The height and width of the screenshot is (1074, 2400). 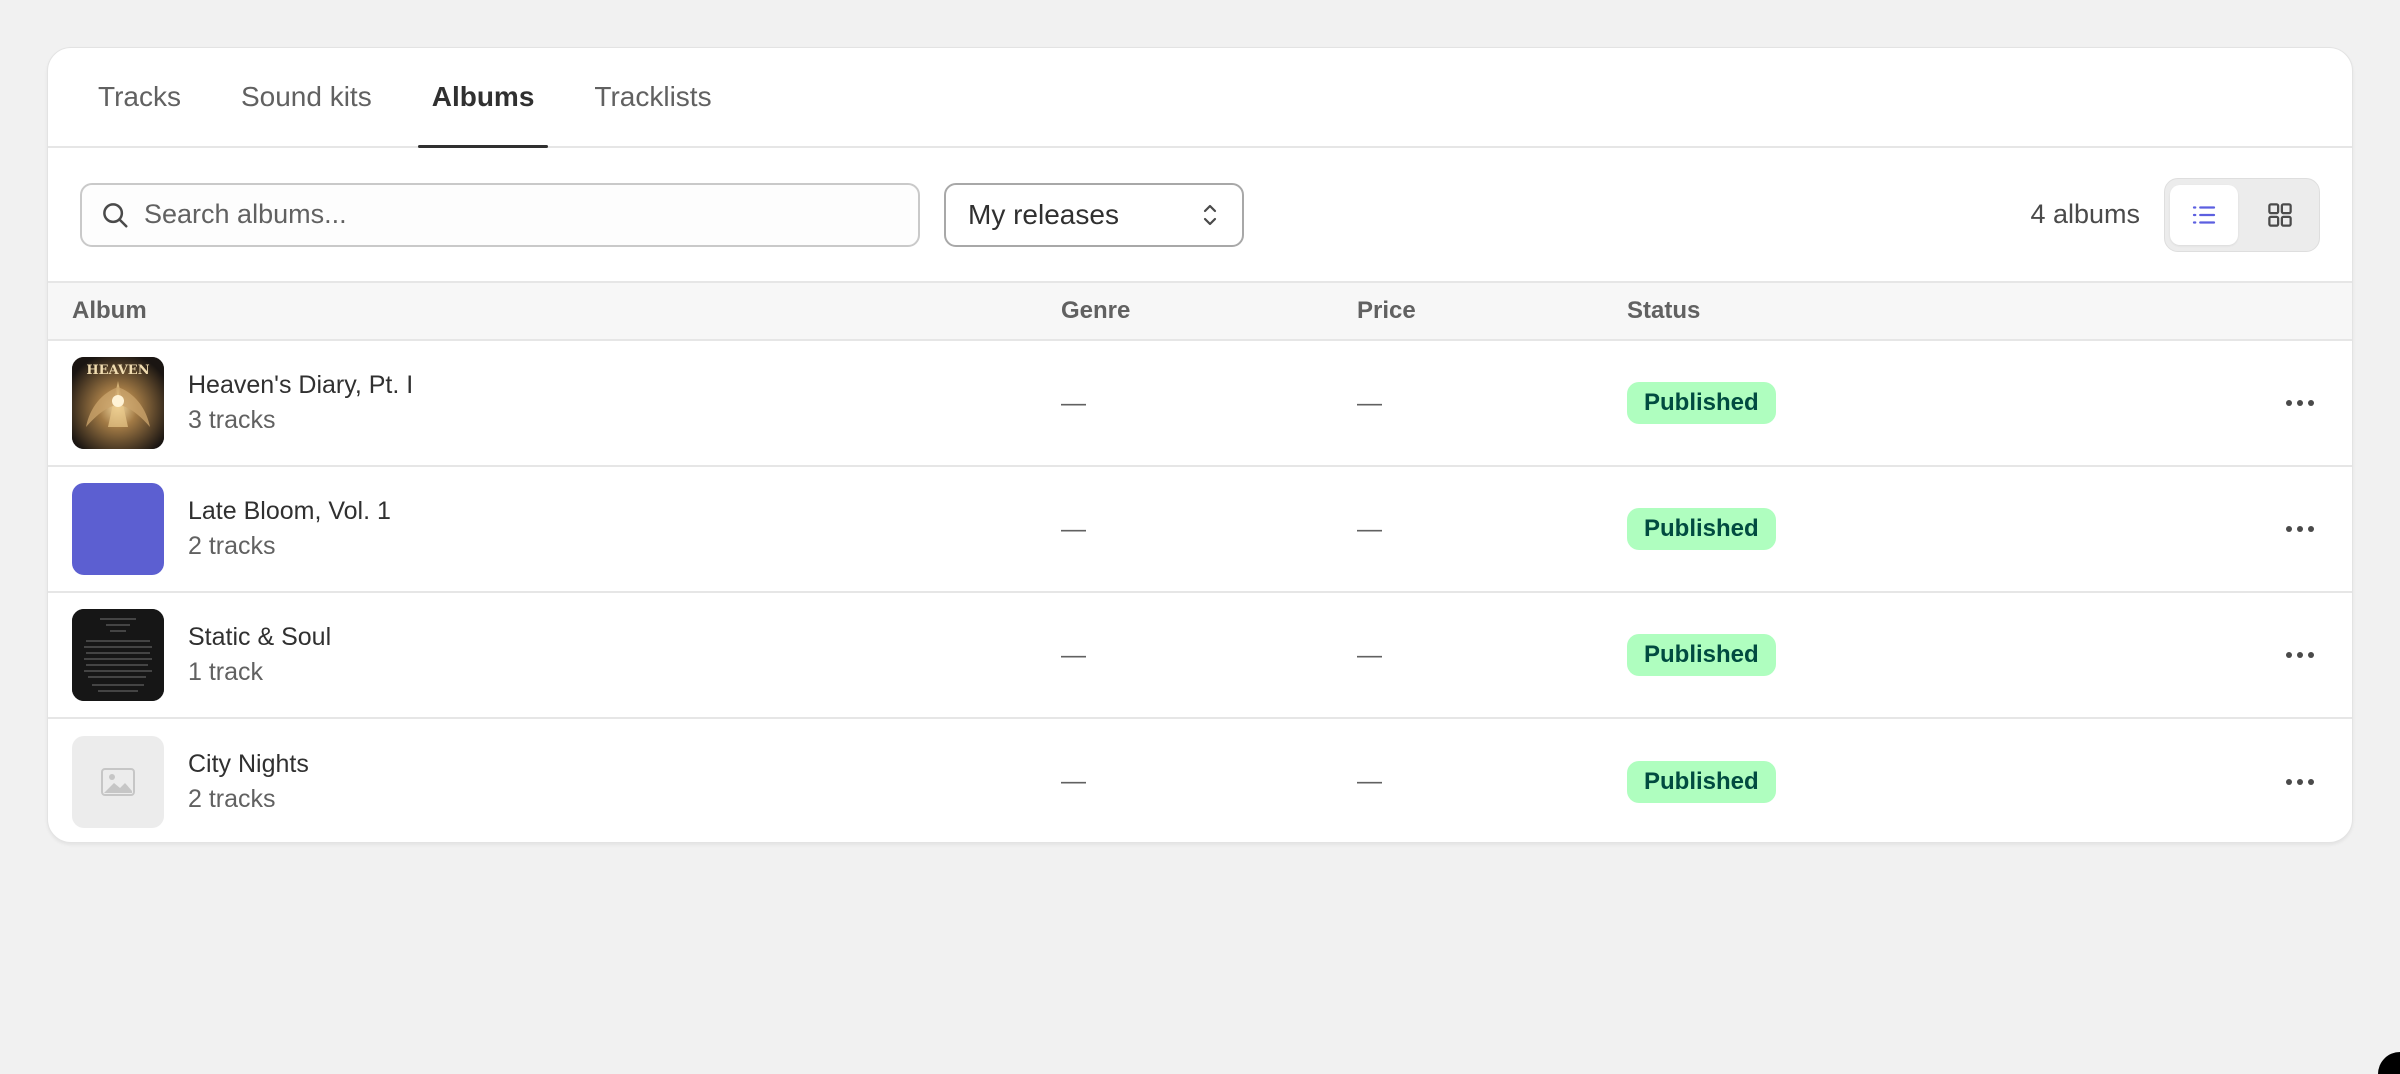 I want to click on table-header-row: Album Genre Price Status, so click(x=1200, y=311).